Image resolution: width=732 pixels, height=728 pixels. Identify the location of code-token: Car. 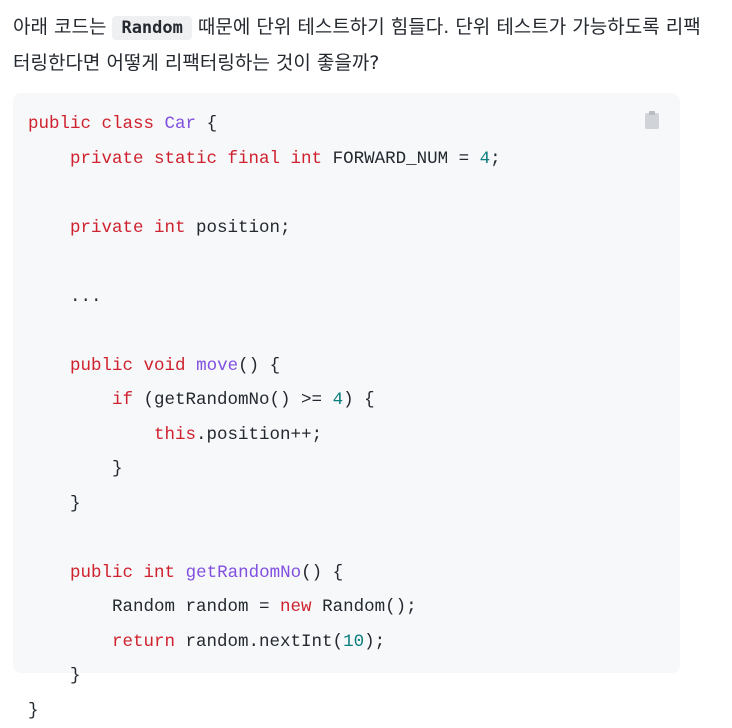
(181, 124).